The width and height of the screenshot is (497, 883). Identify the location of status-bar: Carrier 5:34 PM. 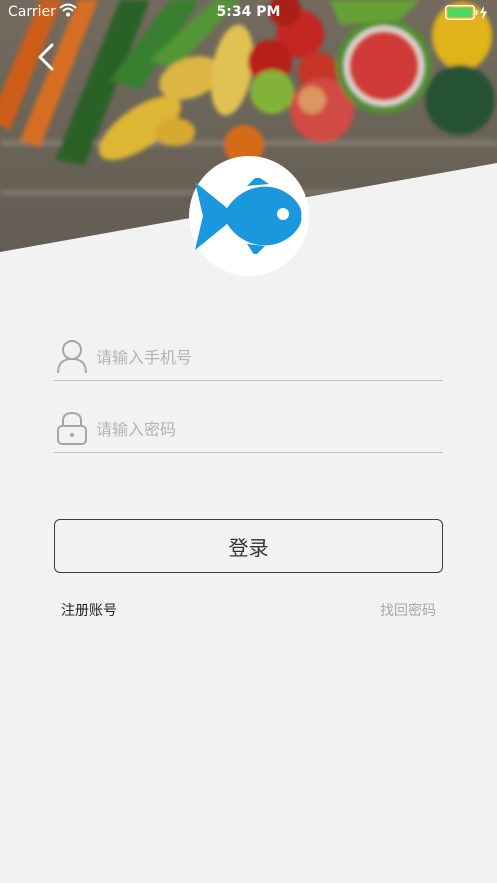
(248, 13).